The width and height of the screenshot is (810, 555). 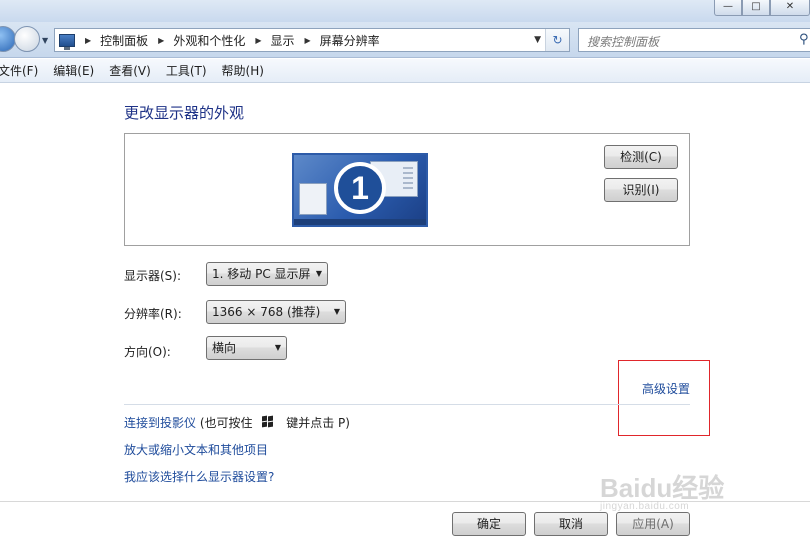 I want to click on menu-tools: 工具(T), so click(x=186, y=70).